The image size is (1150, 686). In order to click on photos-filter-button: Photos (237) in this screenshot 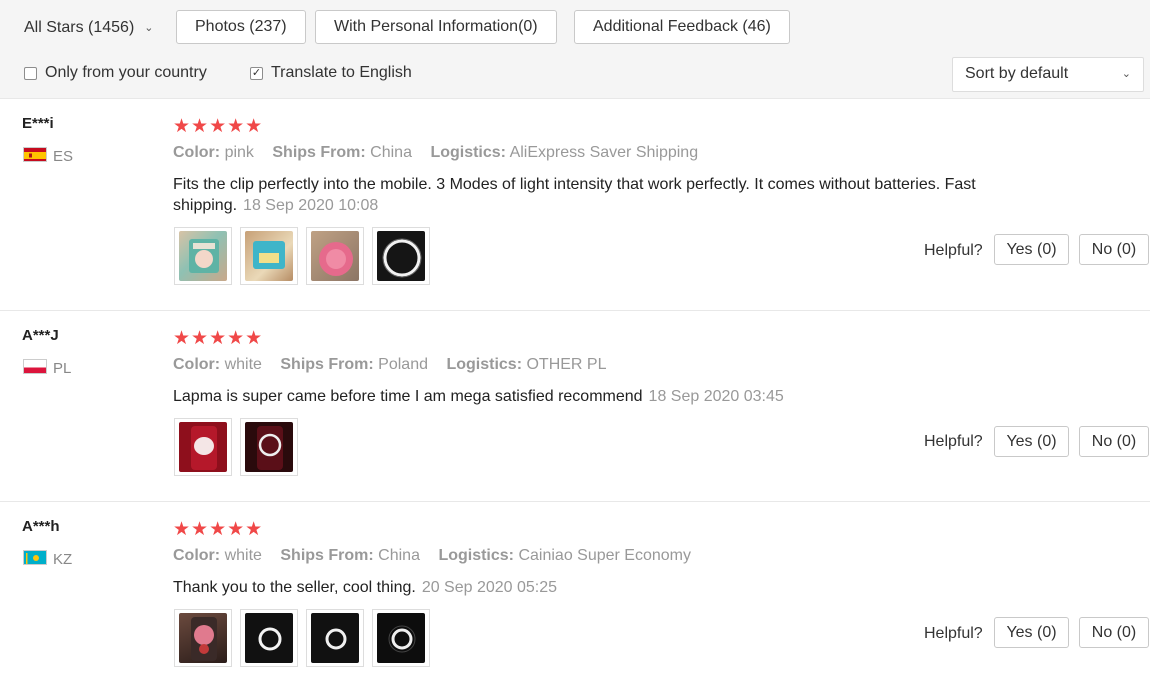, I will do `click(241, 27)`.